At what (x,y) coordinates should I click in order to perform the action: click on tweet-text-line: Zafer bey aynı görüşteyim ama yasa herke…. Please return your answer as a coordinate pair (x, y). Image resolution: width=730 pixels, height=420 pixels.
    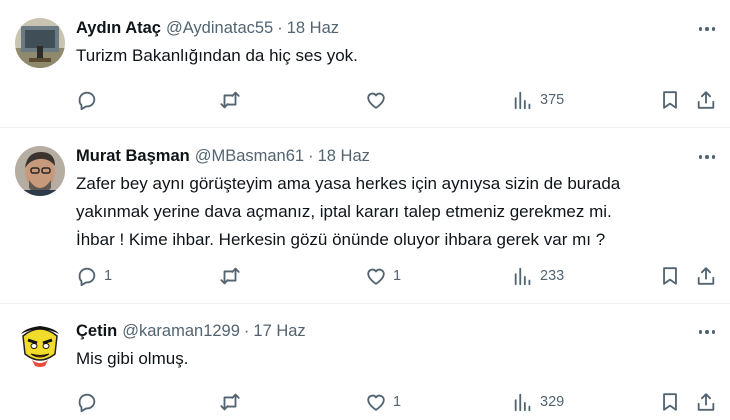
    Looking at the image, I should click on (348, 183).